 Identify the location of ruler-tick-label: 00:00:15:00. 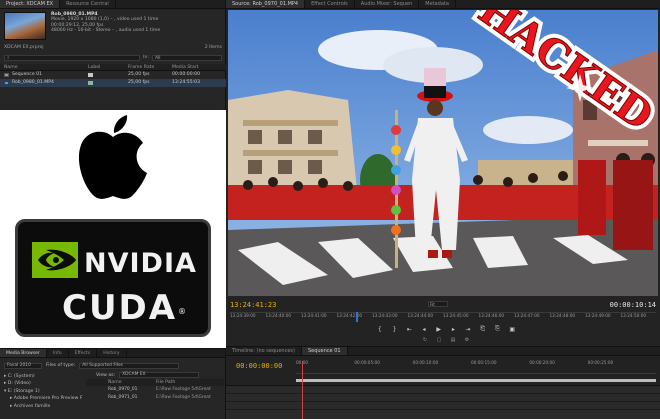
(484, 362).